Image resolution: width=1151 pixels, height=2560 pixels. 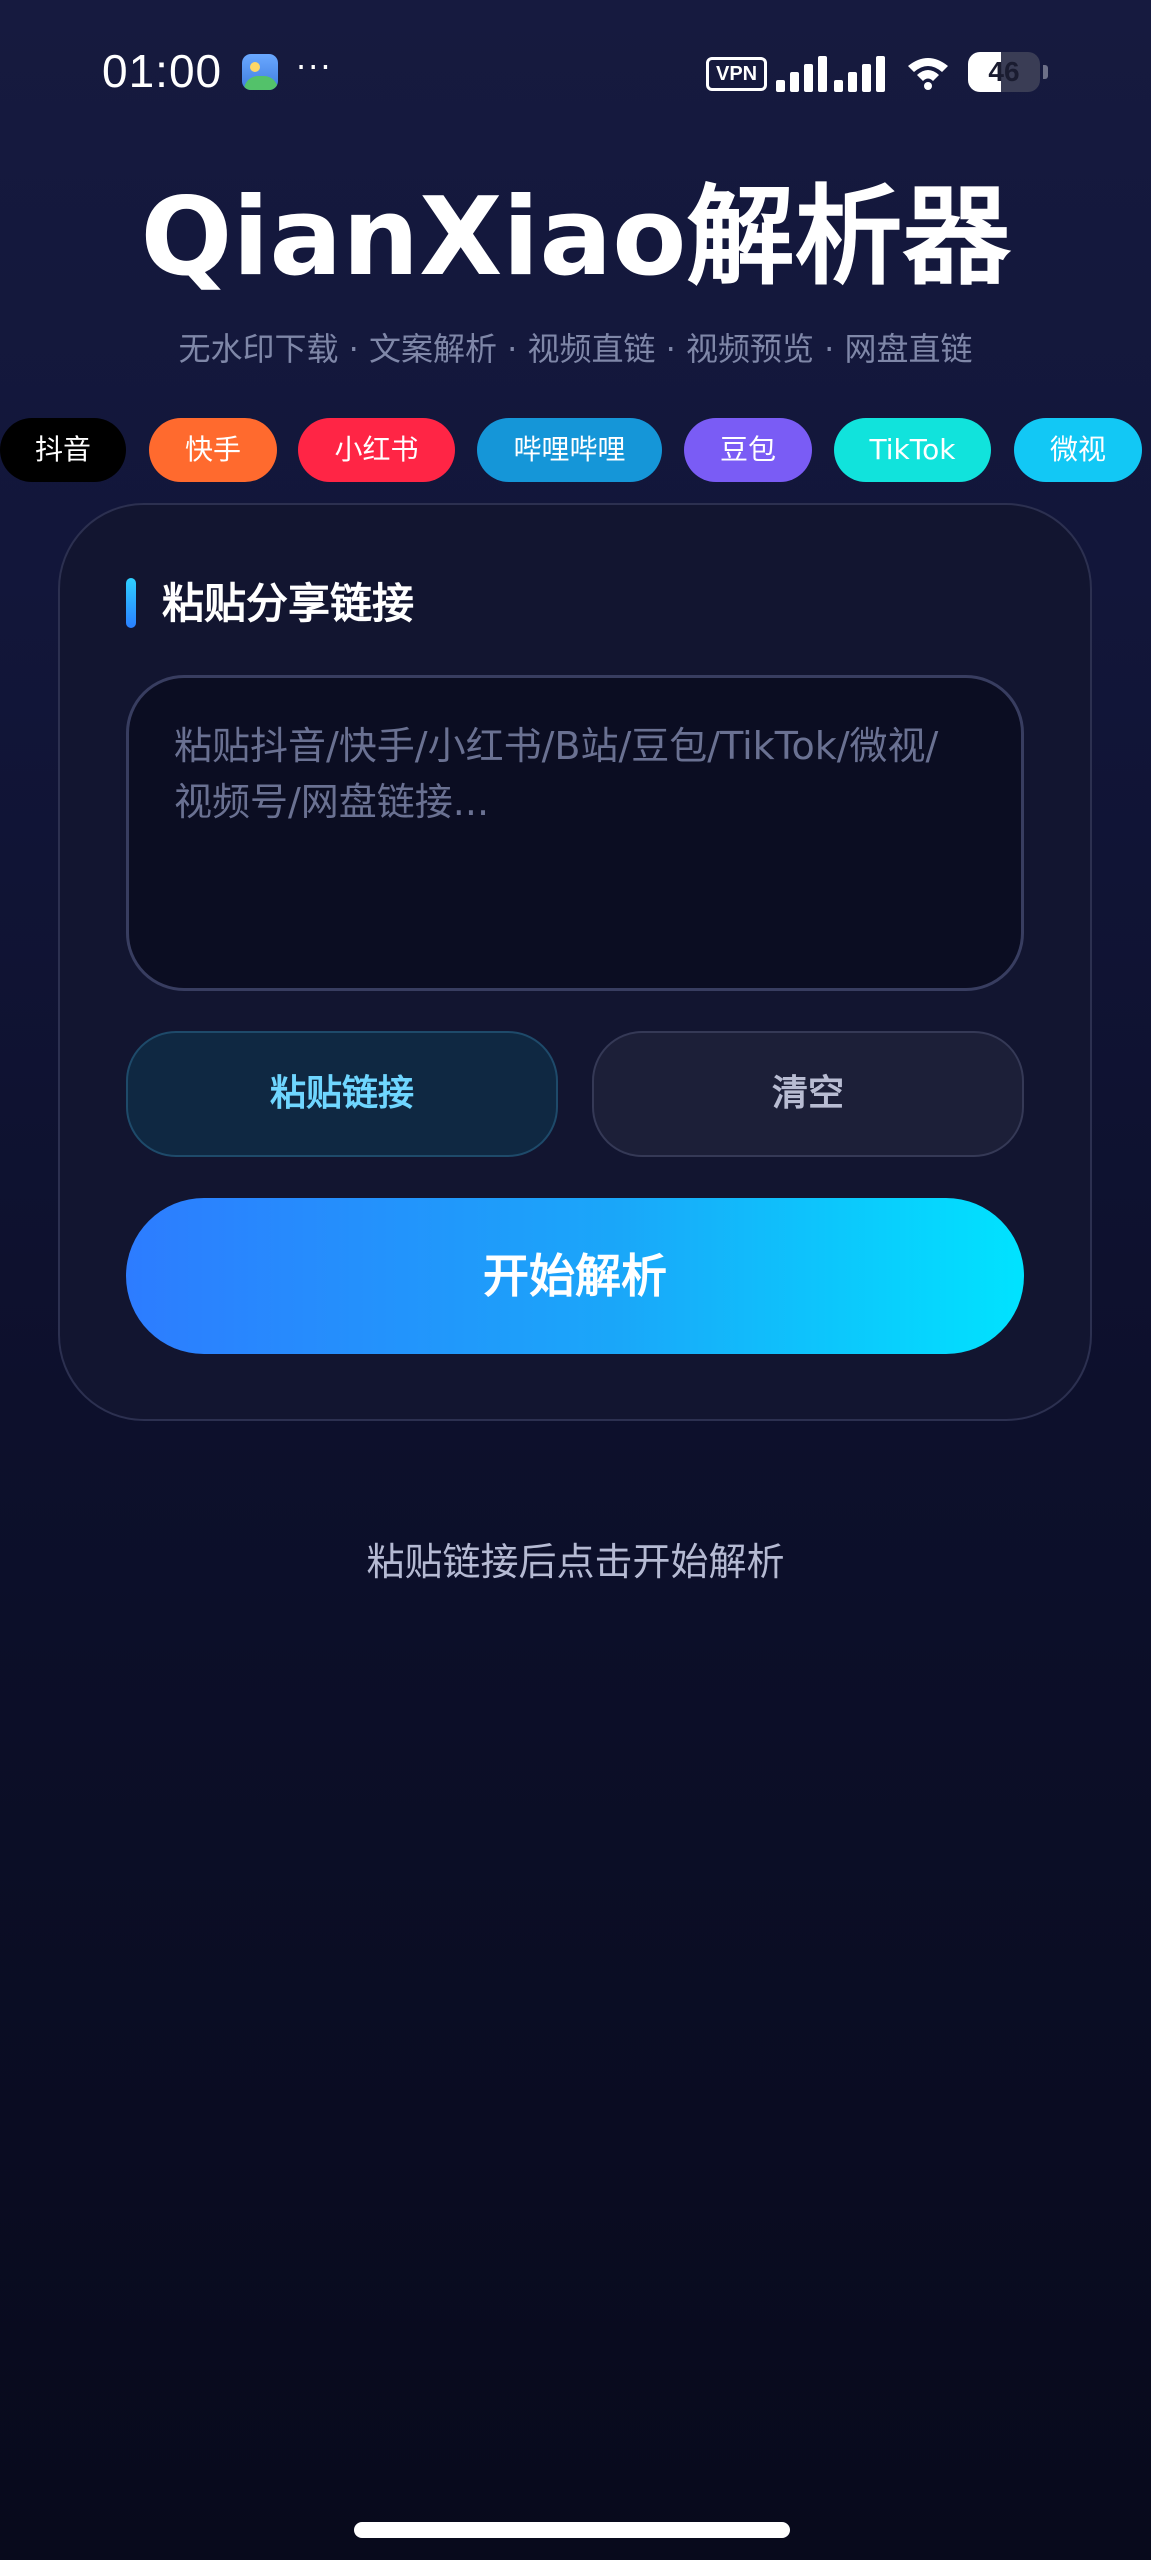 I want to click on battery-level: 46, so click(x=1004, y=71).